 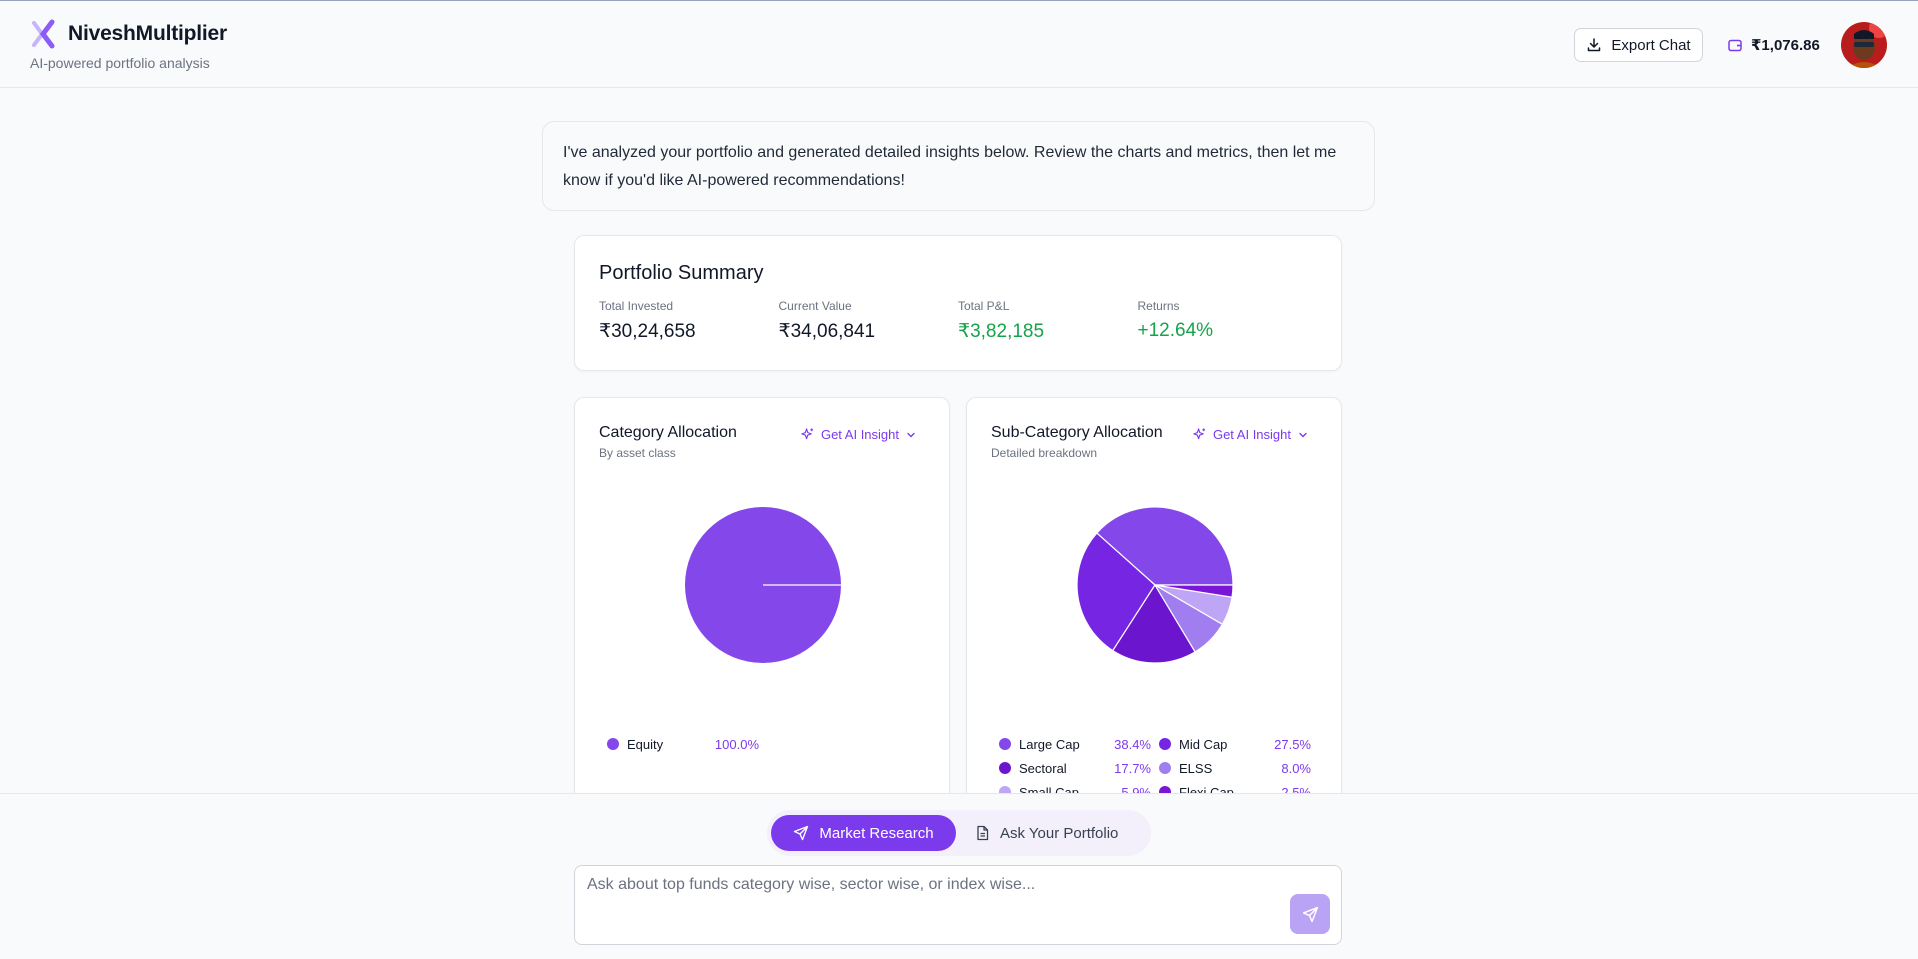 What do you see at coordinates (1239, 768) in the screenshot?
I see `legend-item: ELSS 8.0%` at bounding box center [1239, 768].